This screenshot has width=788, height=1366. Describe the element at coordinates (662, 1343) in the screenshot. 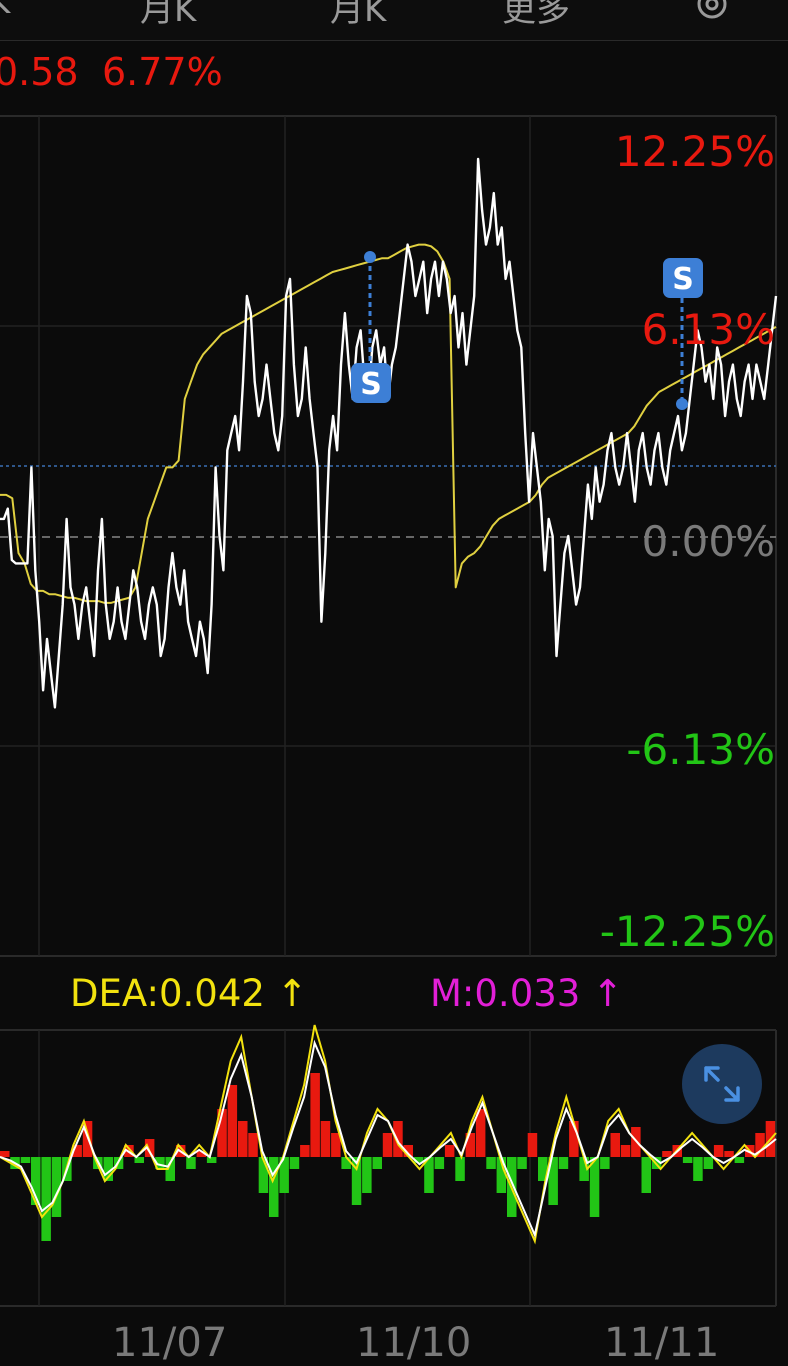

I see `date-label-3: 11/11` at that location.